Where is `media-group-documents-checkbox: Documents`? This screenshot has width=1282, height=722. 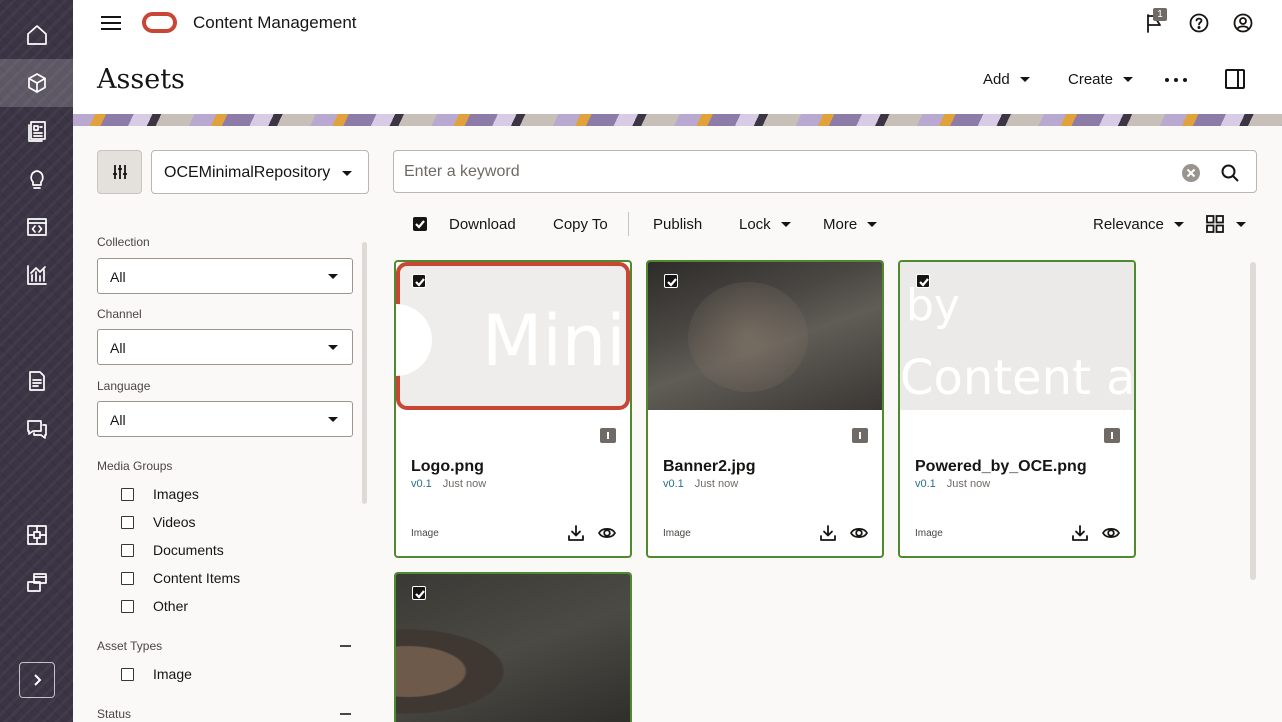 media-group-documents-checkbox: Documents is located at coordinates (172, 550).